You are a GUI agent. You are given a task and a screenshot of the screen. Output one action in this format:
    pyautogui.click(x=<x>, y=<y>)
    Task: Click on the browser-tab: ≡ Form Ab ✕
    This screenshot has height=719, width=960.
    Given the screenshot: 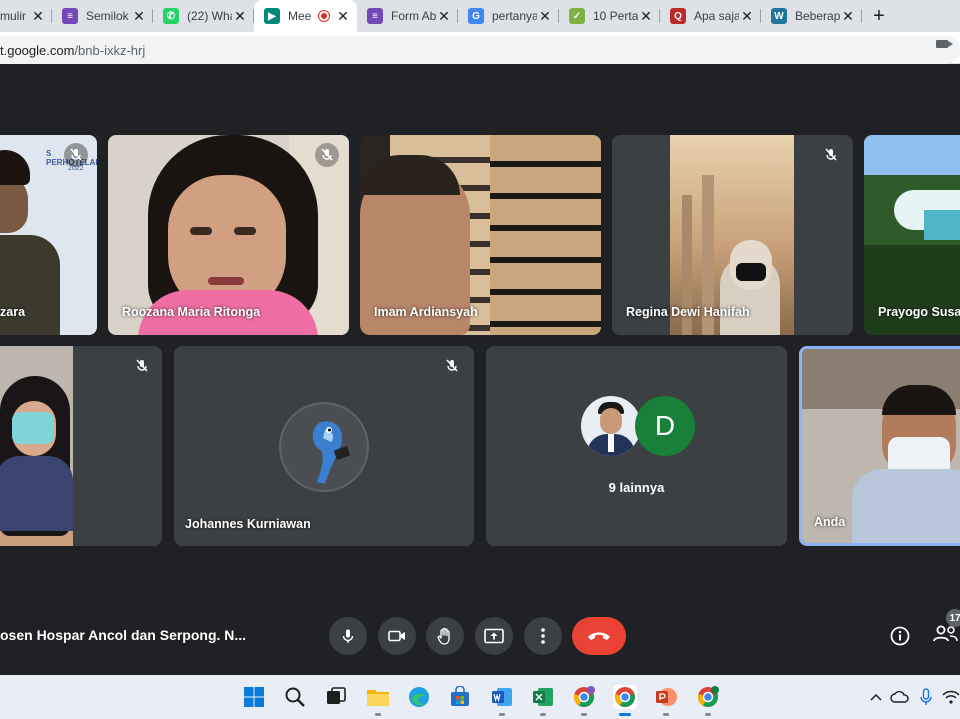 What is the action you would take?
    pyautogui.click(x=407, y=16)
    